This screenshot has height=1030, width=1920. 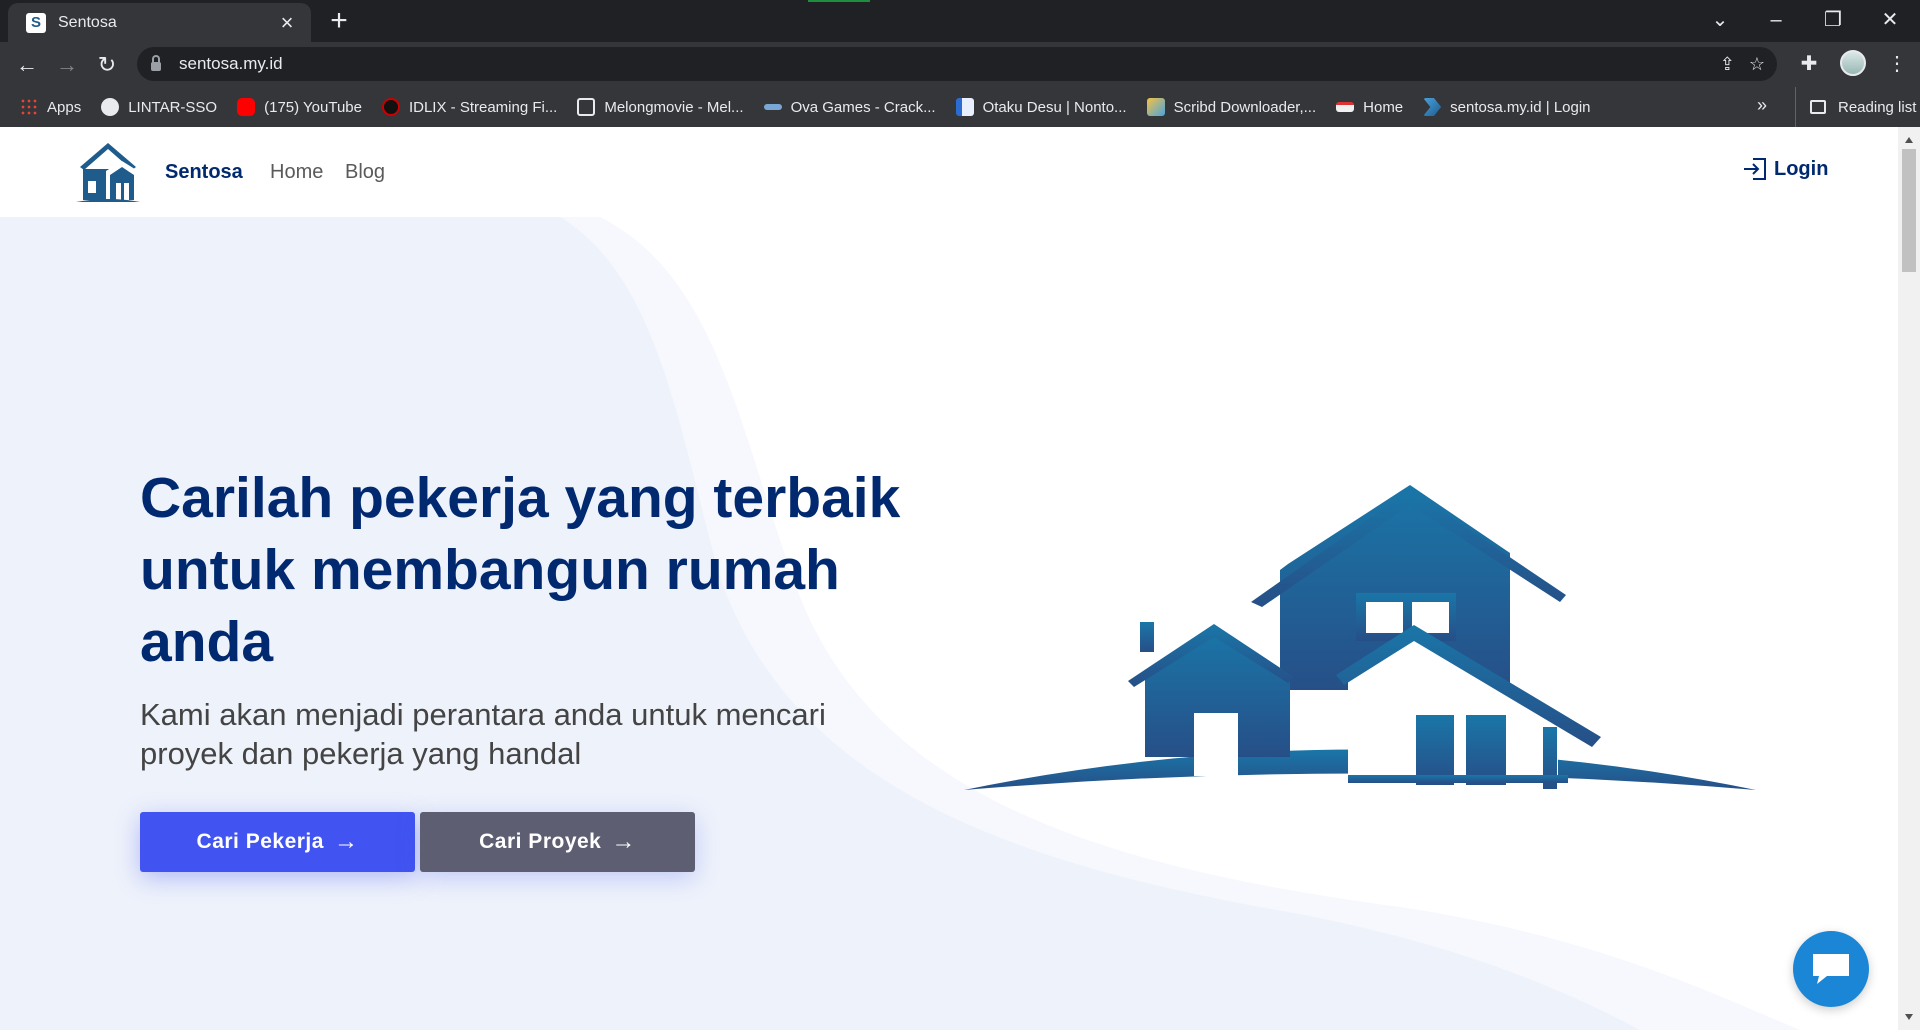 What do you see at coordinates (159, 22) in the screenshot?
I see `browser-tab: S Sentosa ×` at bounding box center [159, 22].